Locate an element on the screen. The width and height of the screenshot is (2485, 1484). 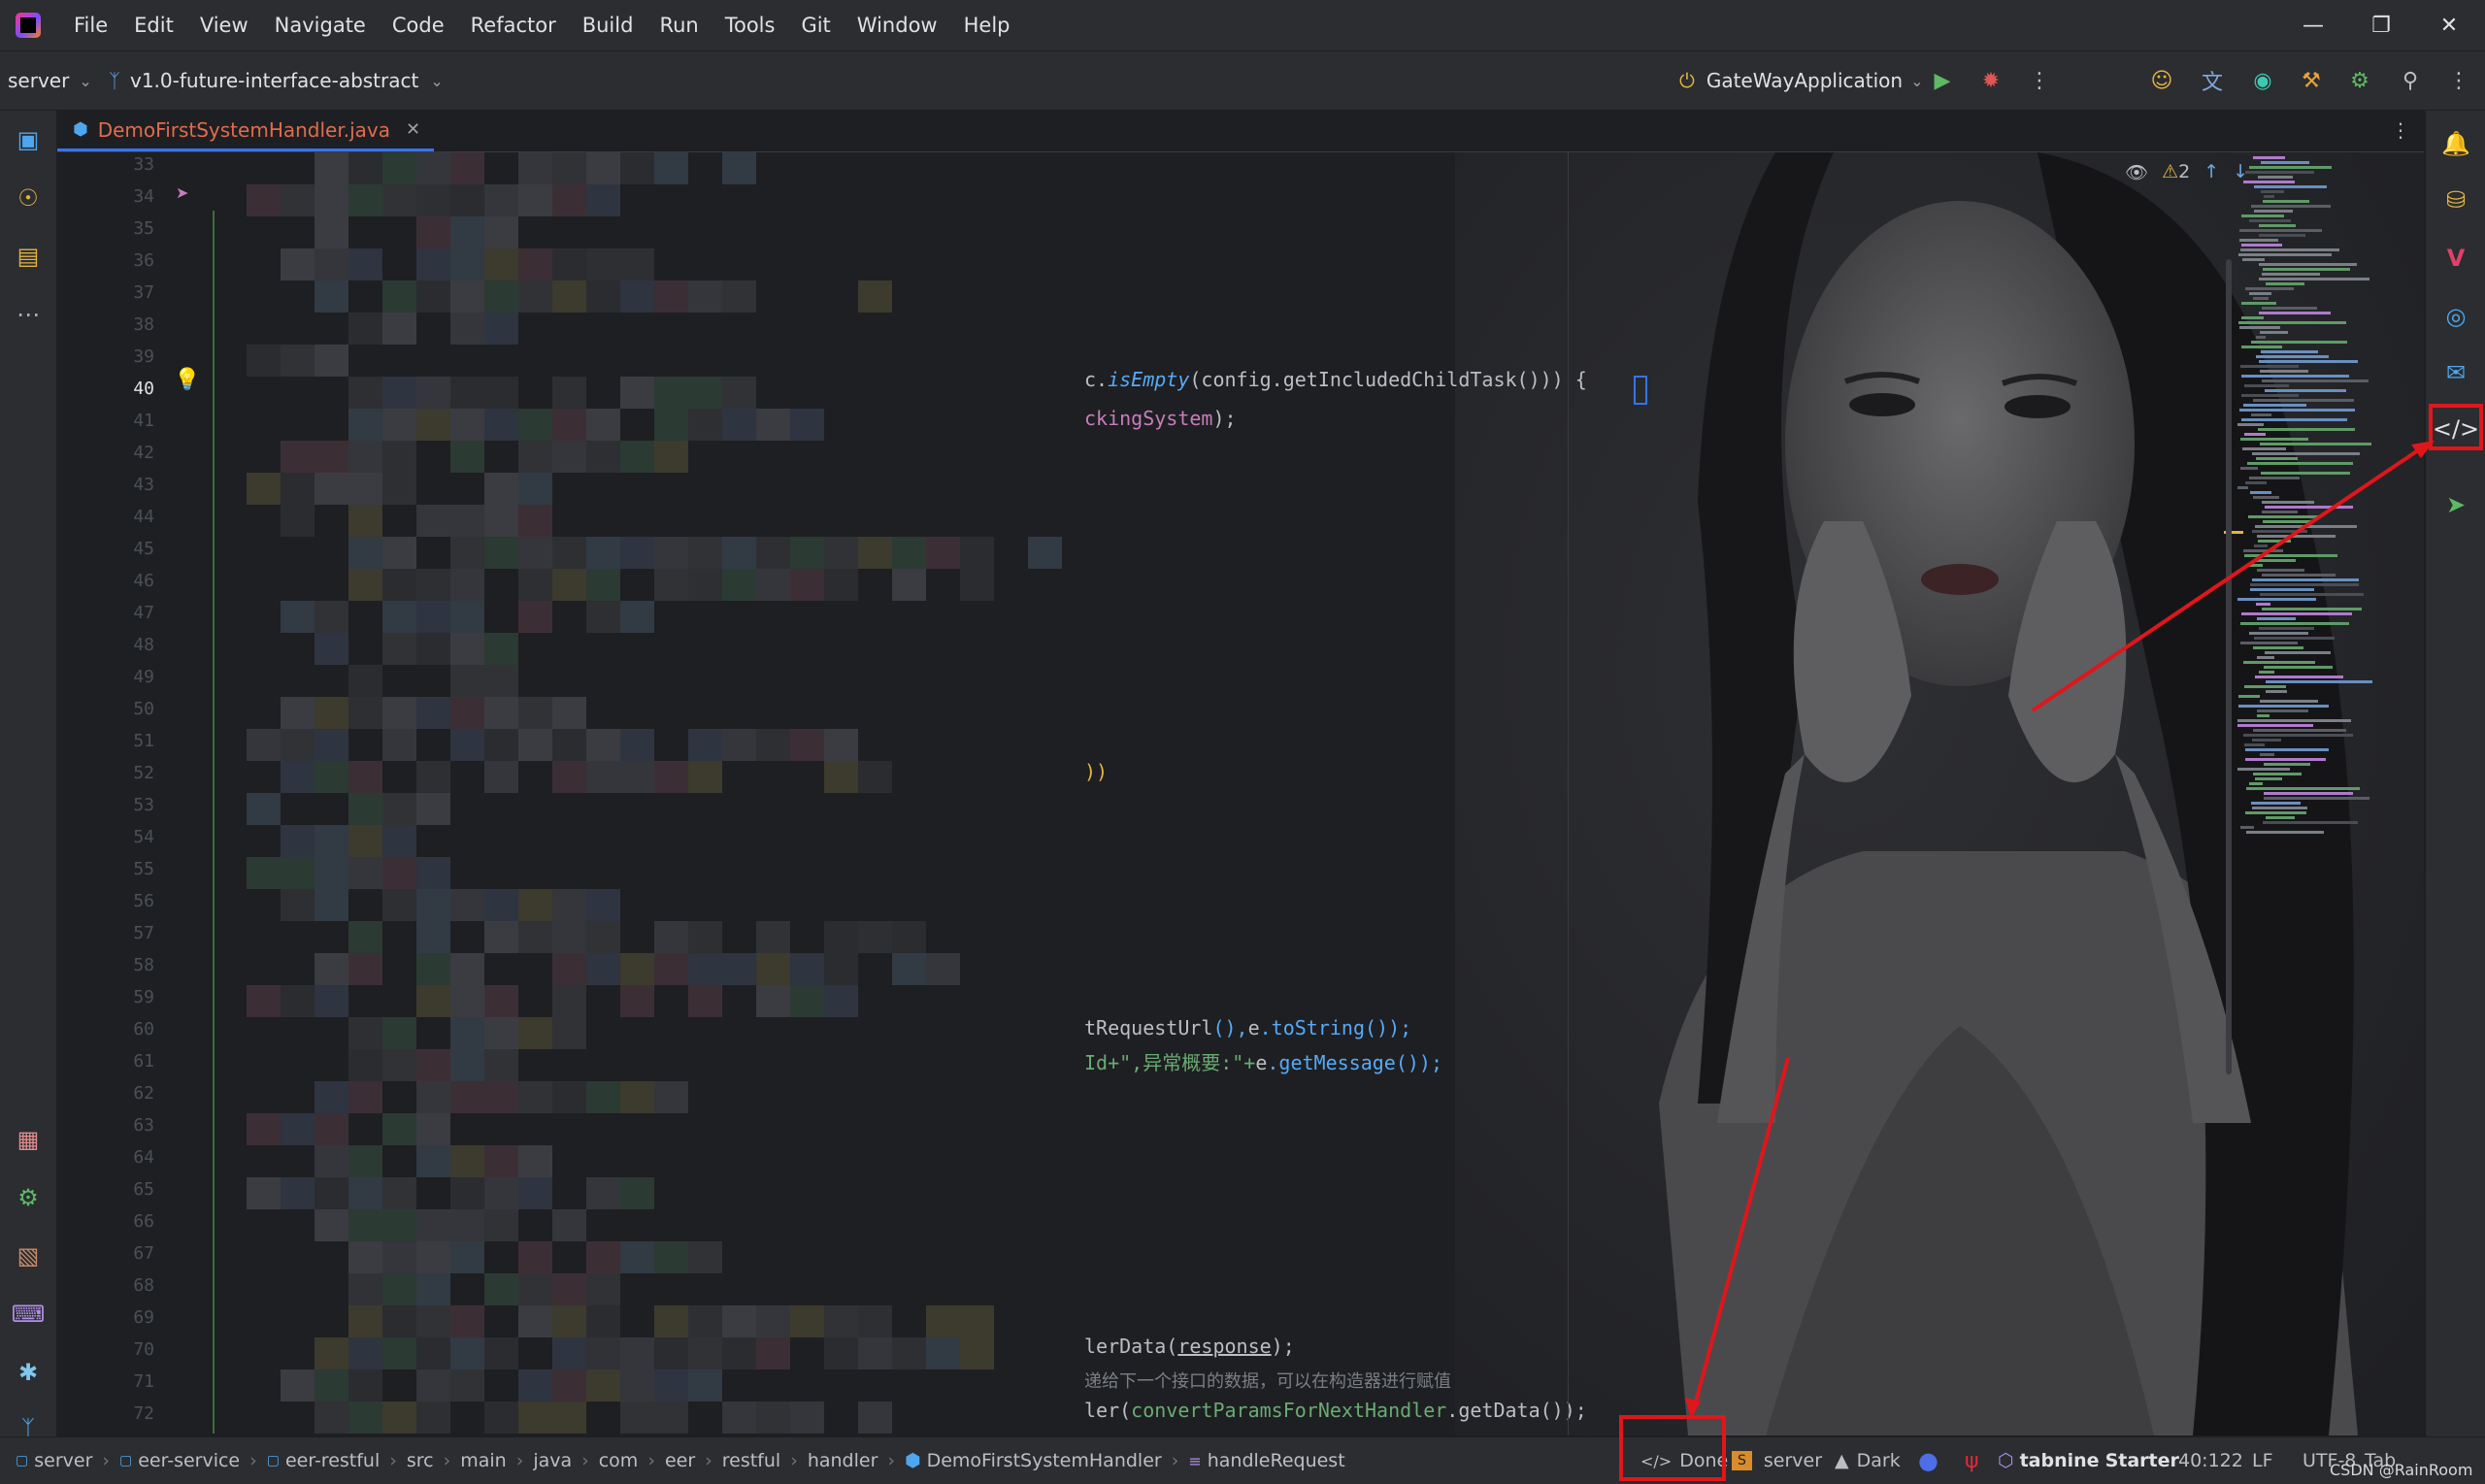
annotation-arrow-bottom is located at coordinates (1742, 1231).